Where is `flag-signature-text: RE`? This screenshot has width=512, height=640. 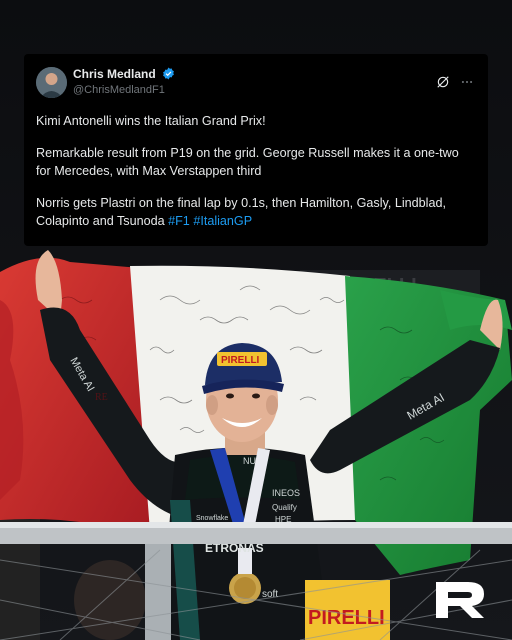
flag-signature-text: RE is located at coordinates (101, 397).